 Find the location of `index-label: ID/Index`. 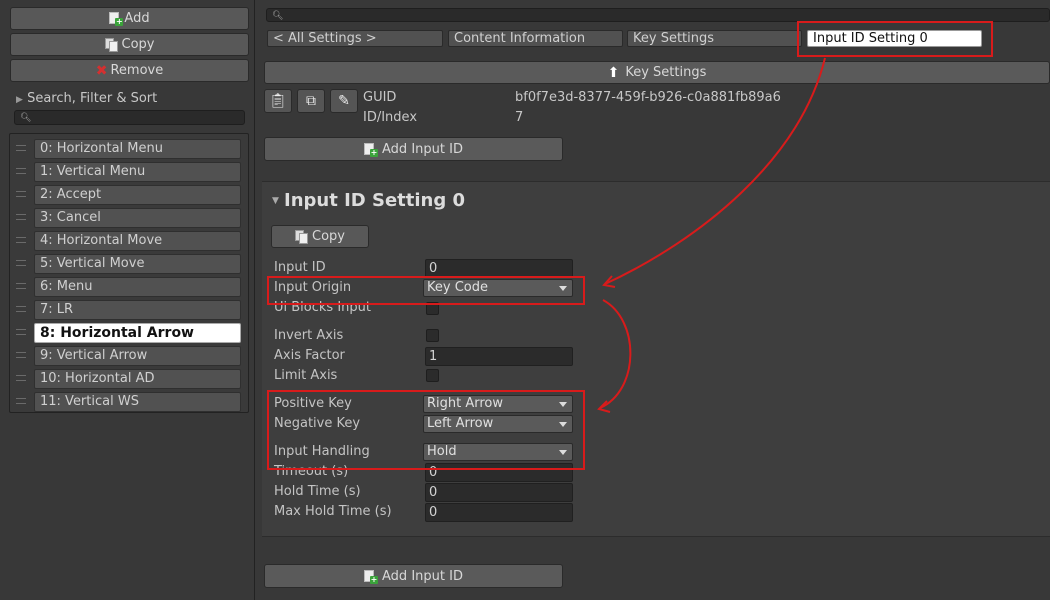

index-label: ID/Index is located at coordinates (390, 117).